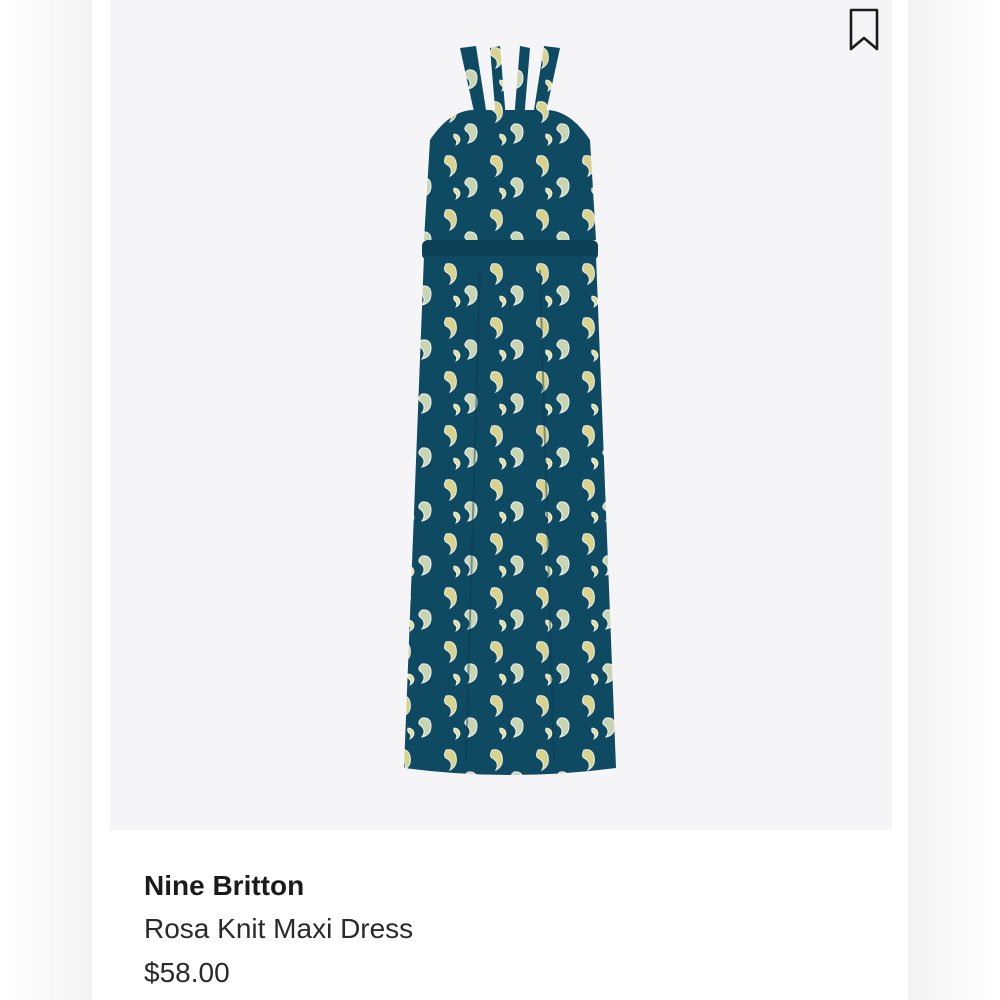 This screenshot has width=1000, height=1000. What do you see at coordinates (864, 30) in the screenshot?
I see `bookmark-icon` at bounding box center [864, 30].